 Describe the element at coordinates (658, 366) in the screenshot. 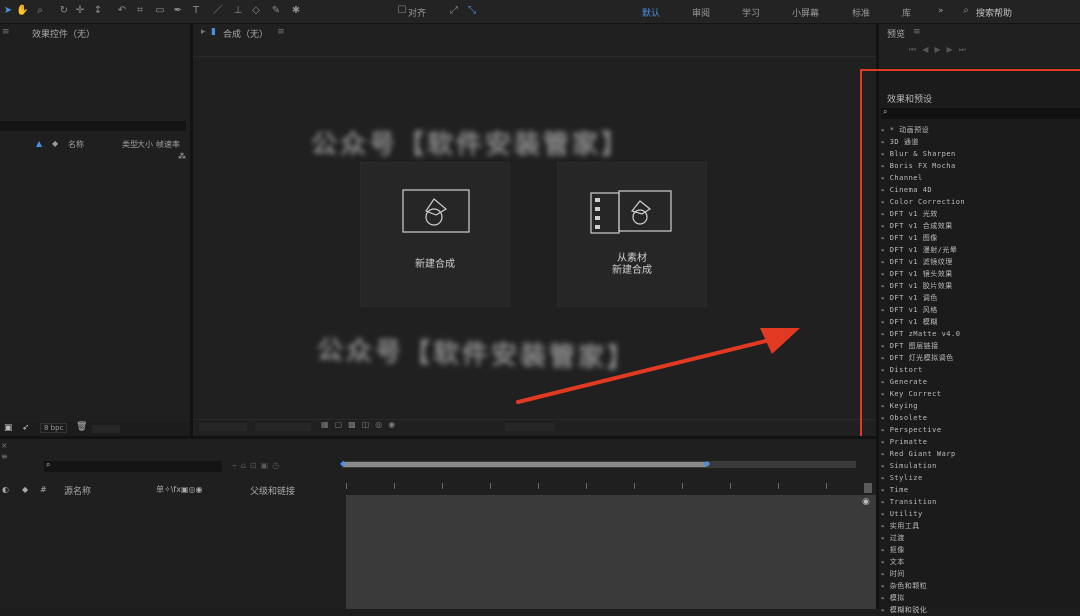

I see `annotation-arrow` at that location.